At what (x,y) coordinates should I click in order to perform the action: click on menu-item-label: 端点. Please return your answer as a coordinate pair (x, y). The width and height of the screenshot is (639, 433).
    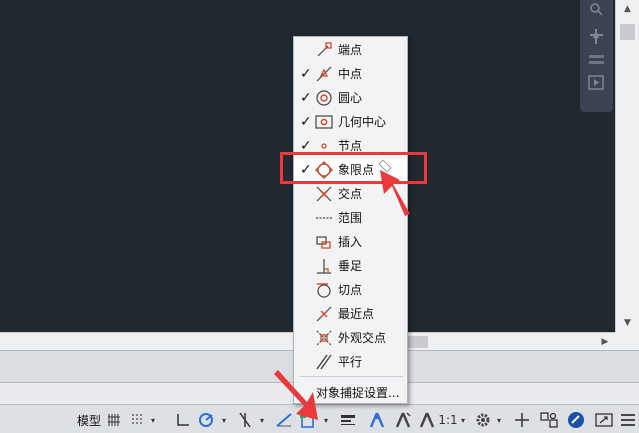
    Looking at the image, I should click on (350, 50).